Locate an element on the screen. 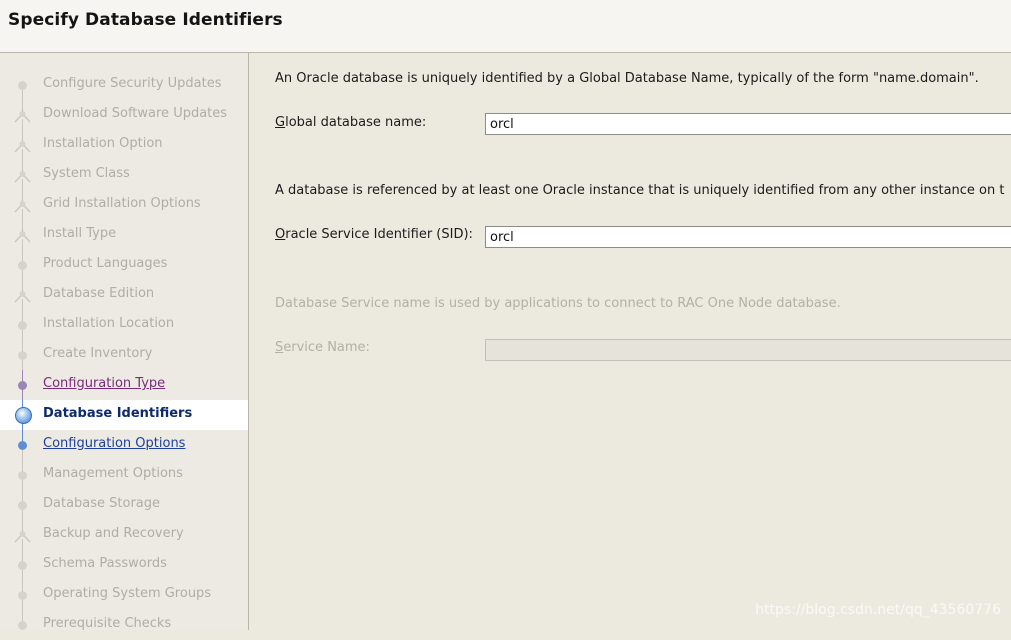  sidebar-step-prerequisite-checks: Prerequisite Checks is located at coordinates (124, 625).